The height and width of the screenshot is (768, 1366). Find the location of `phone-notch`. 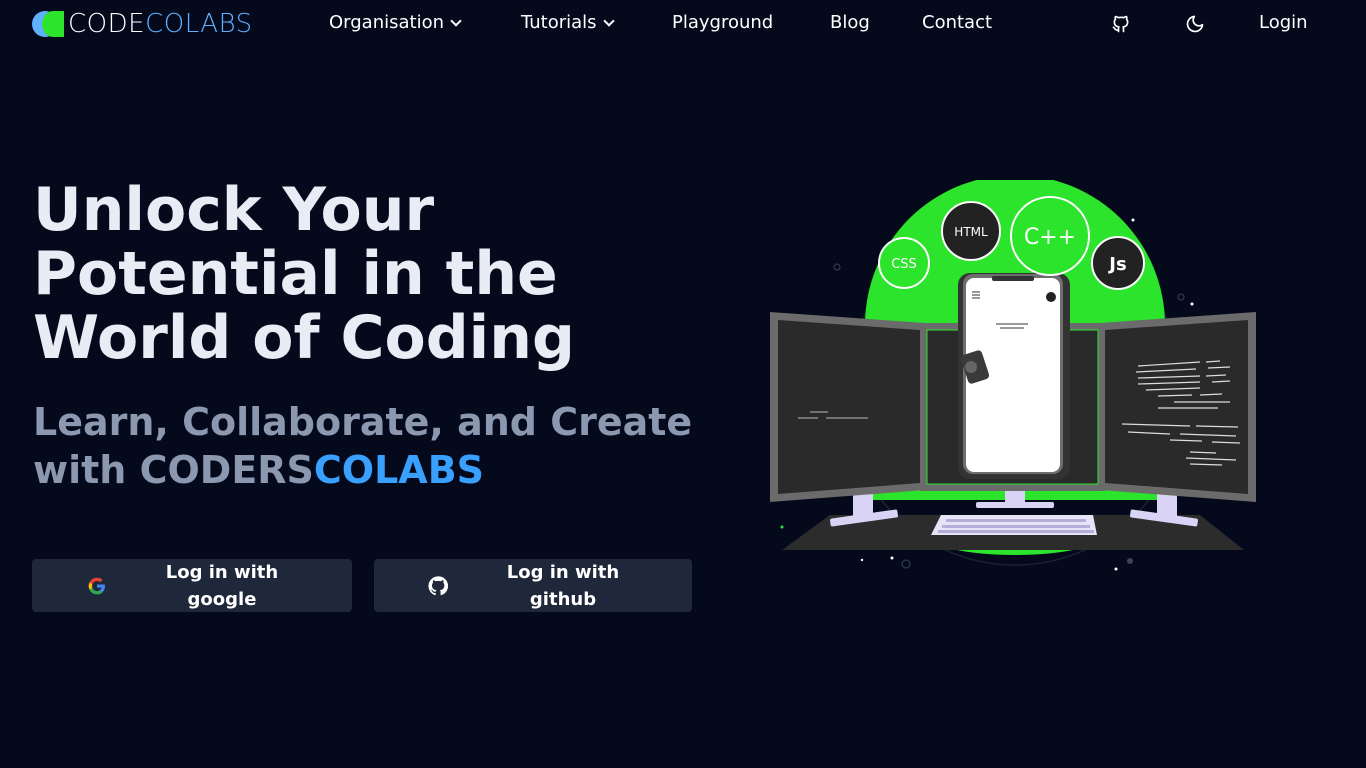

phone-notch is located at coordinates (1013, 278).